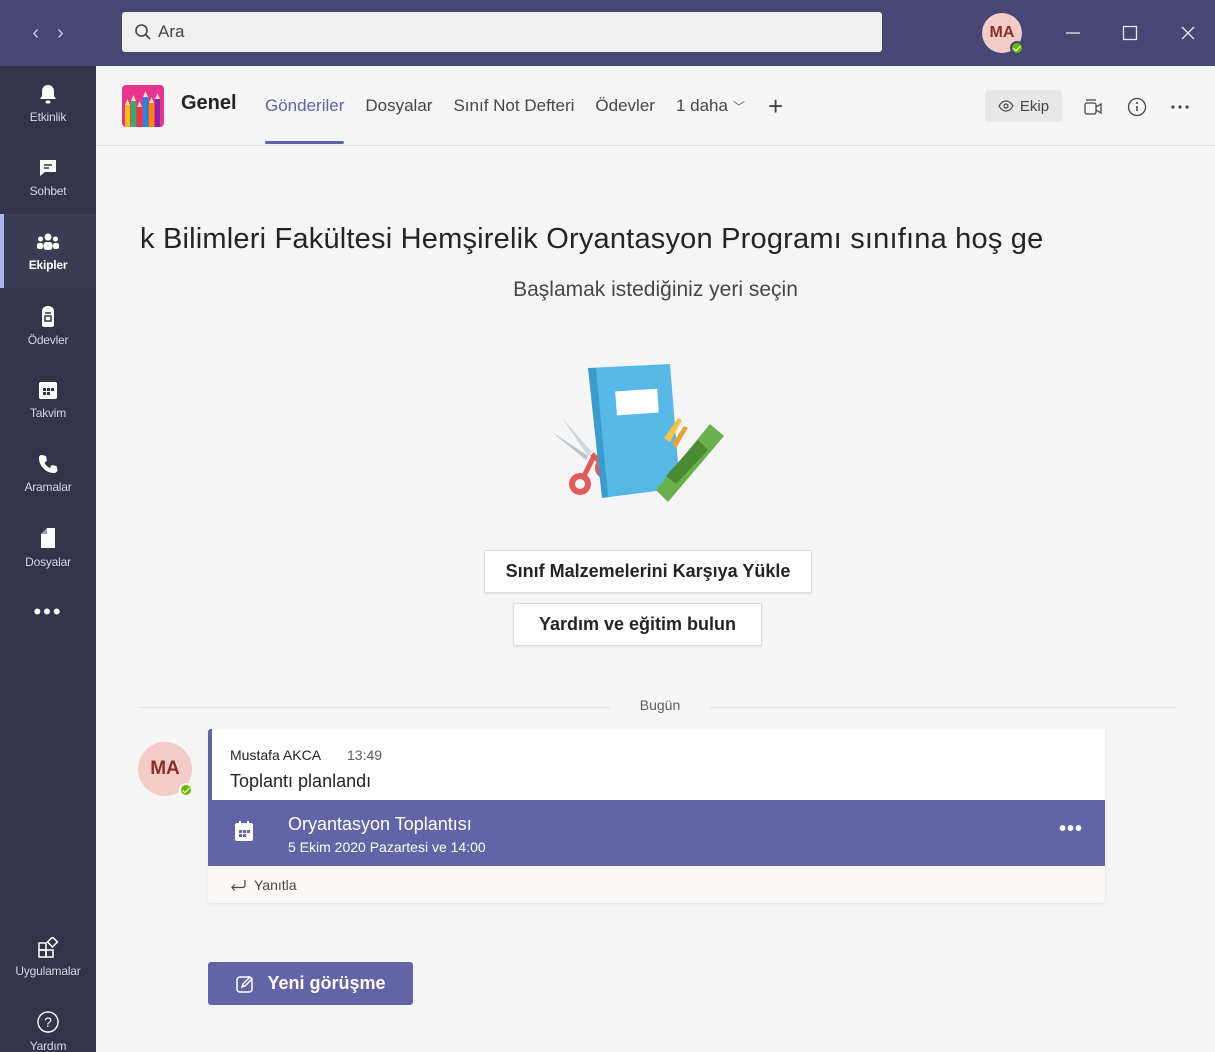  What do you see at coordinates (48, 264) in the screenshot?
I see `rail-label: Ekipler` at bounding box center [48, 264].